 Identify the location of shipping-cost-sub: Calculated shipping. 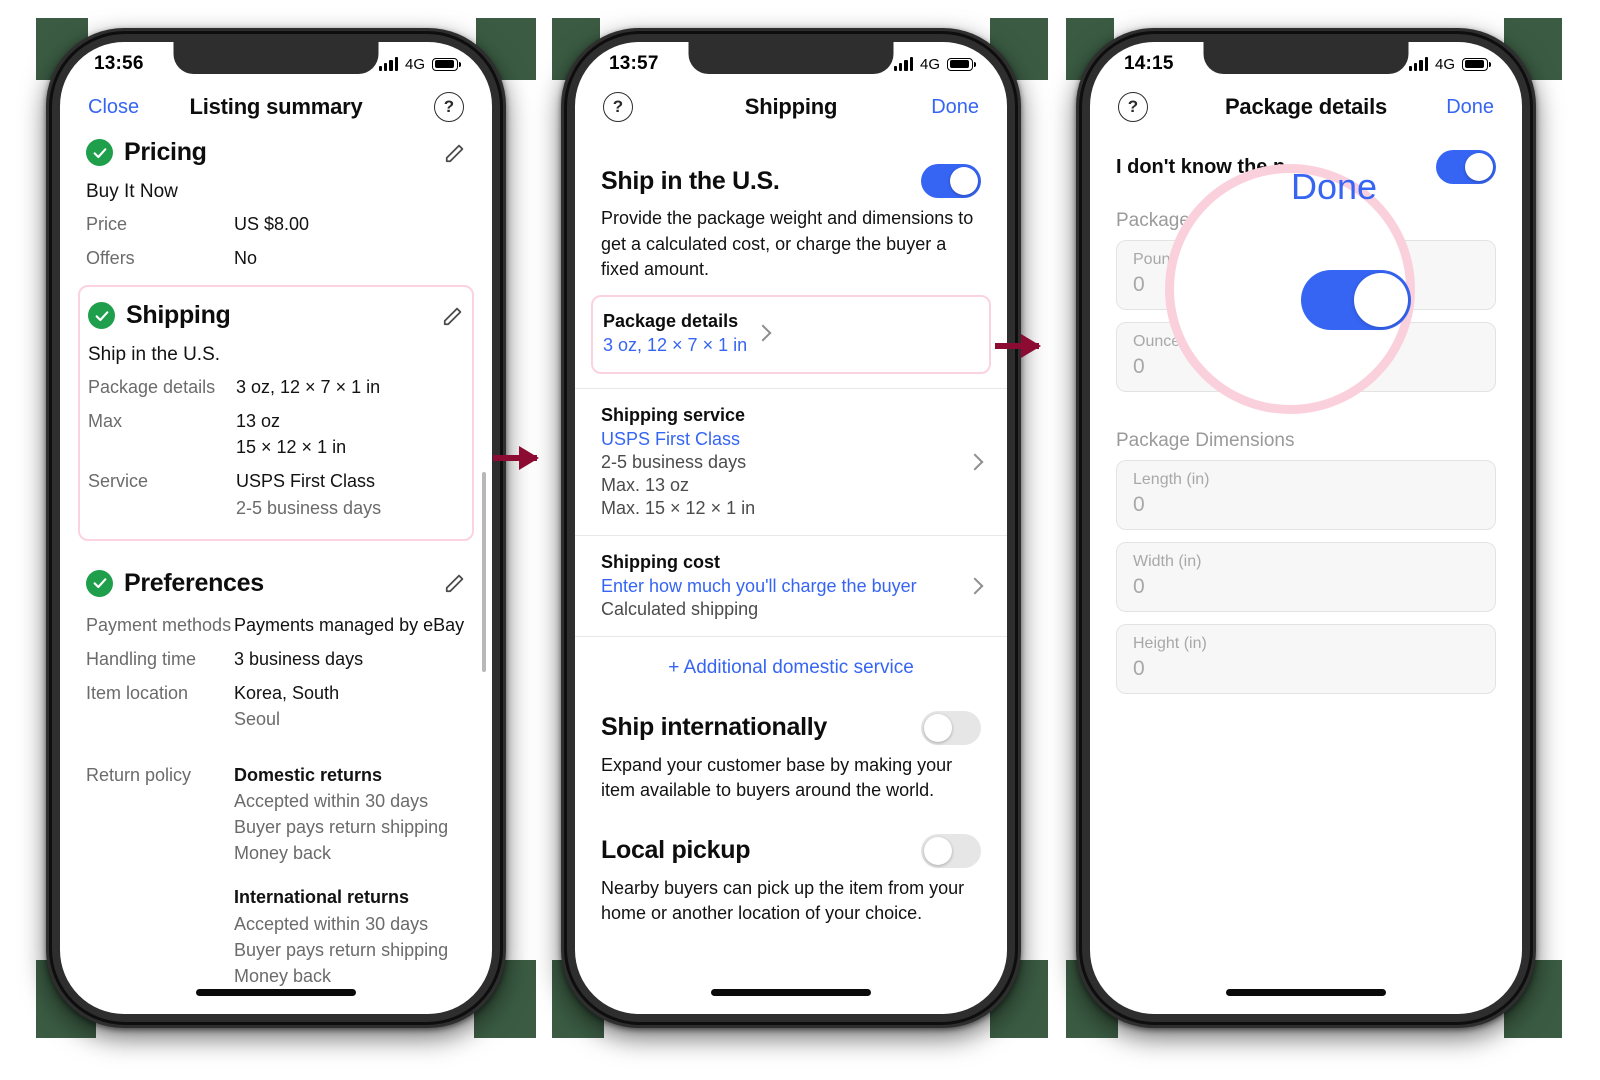
(680, 608).